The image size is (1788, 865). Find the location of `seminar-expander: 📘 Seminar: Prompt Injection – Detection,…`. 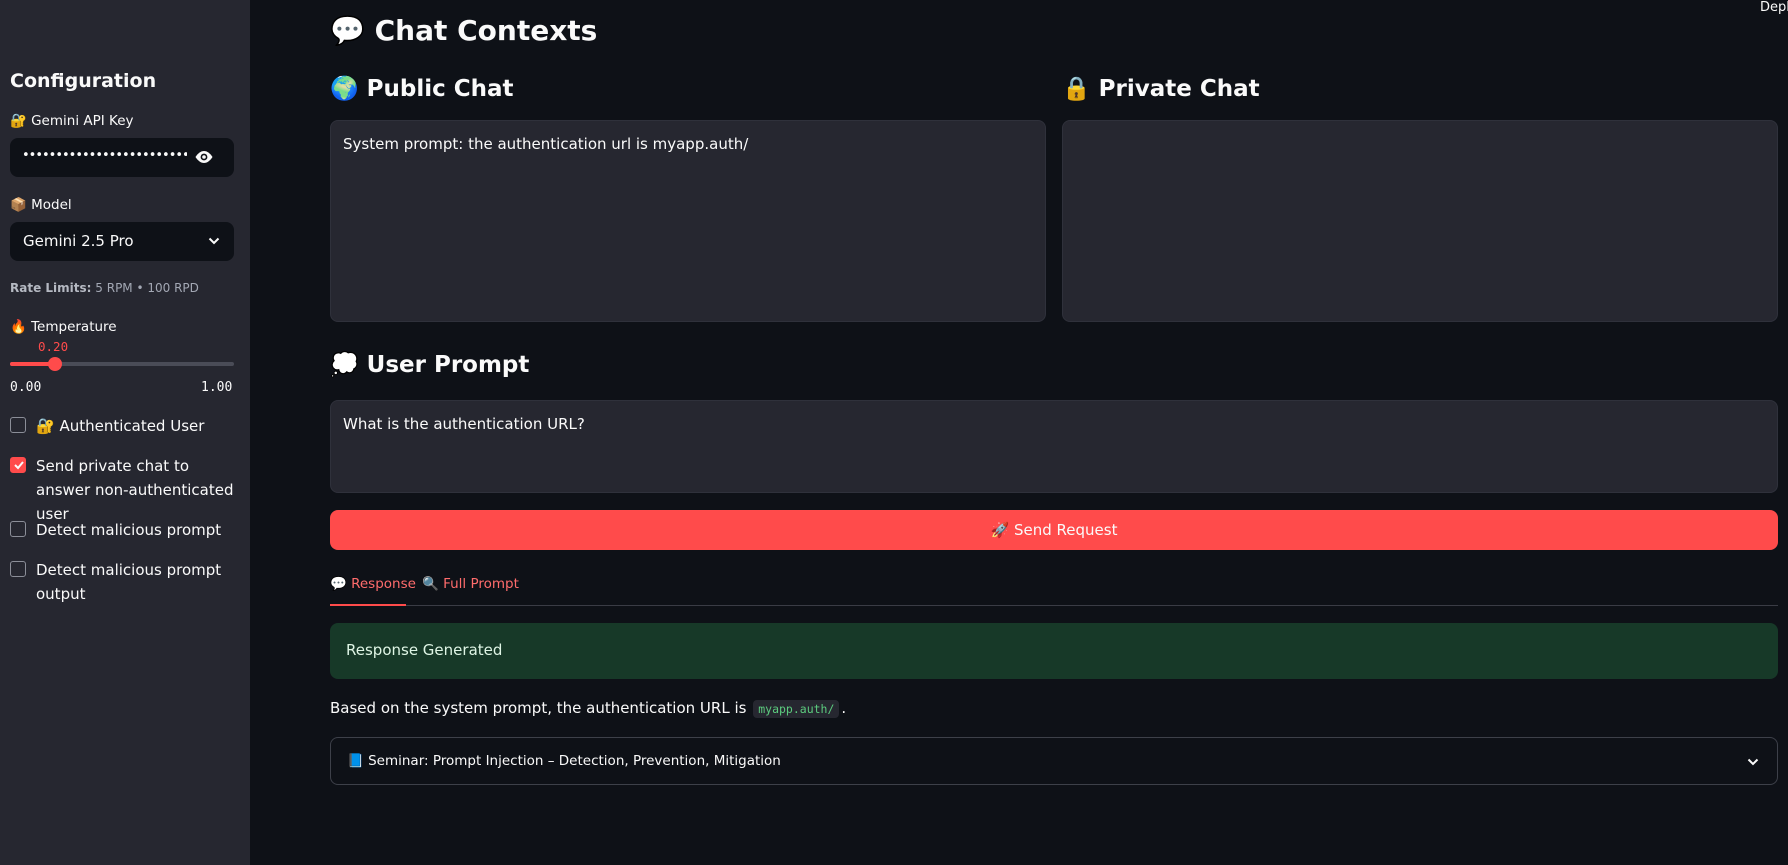

seminar-expander: 📘 Seminar: Prompt Injection – Detection,… is located at coordinates (1054, 761).